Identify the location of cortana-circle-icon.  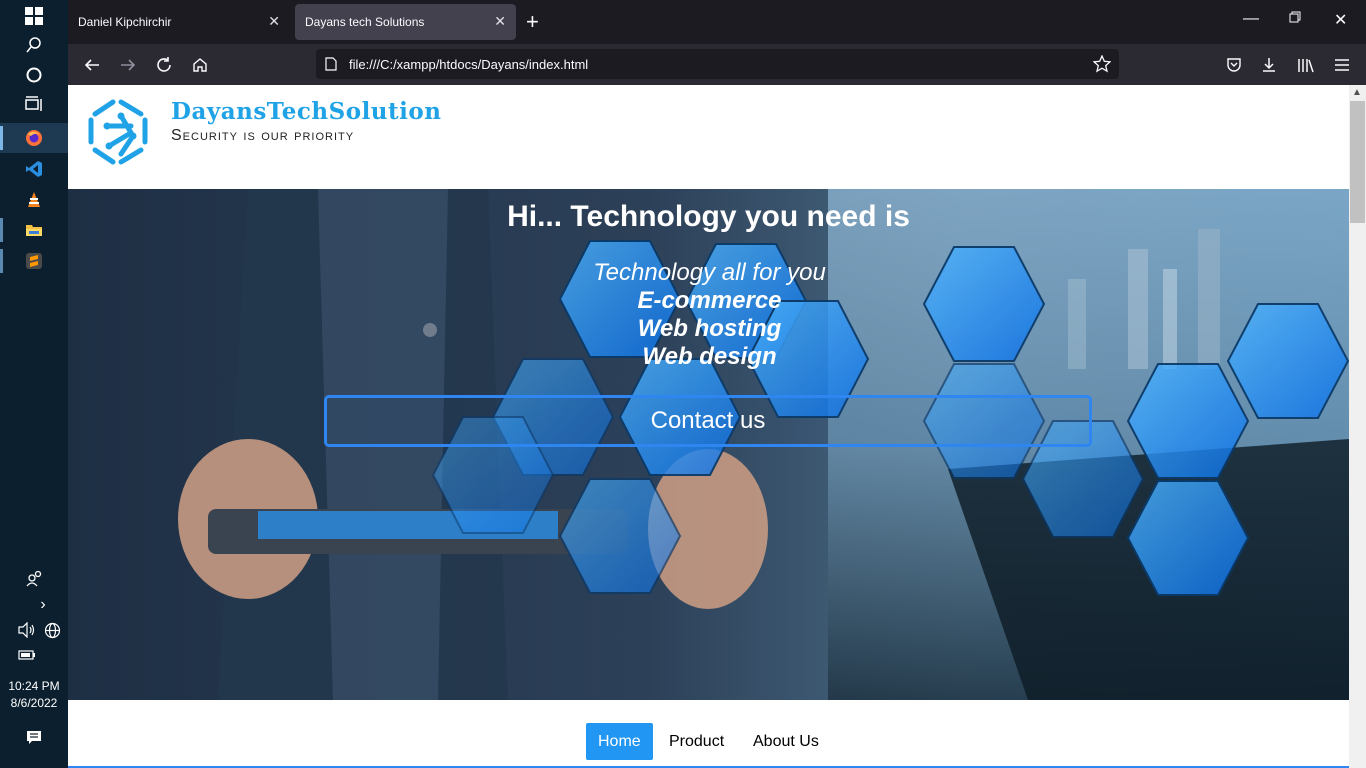
(34, 75).